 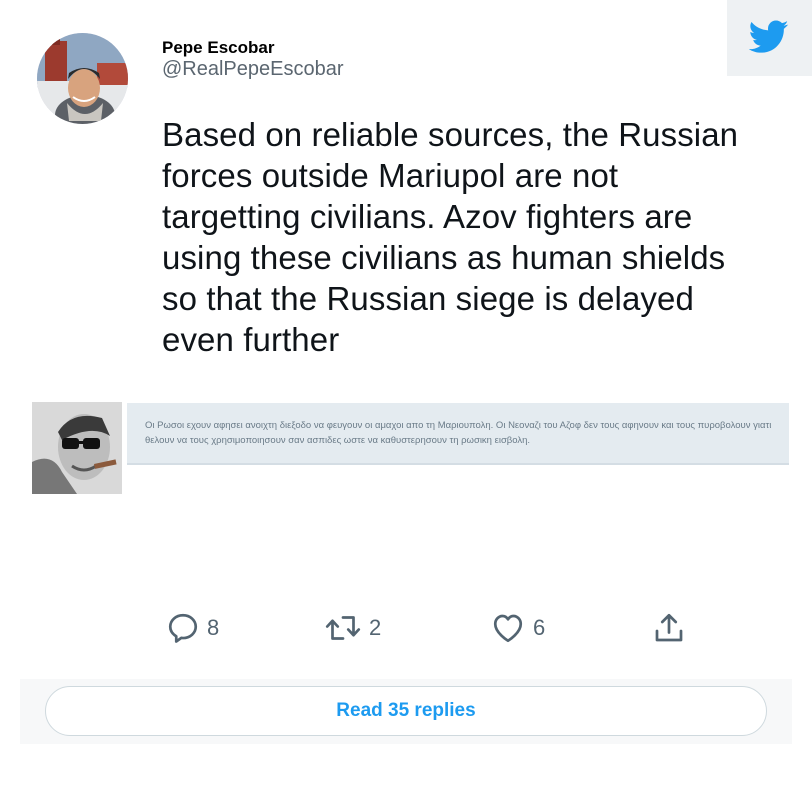 What do you see at coordinates (539, 627) in the screenshot?
I see `like-count: 6` at bounding box center [539, 627].